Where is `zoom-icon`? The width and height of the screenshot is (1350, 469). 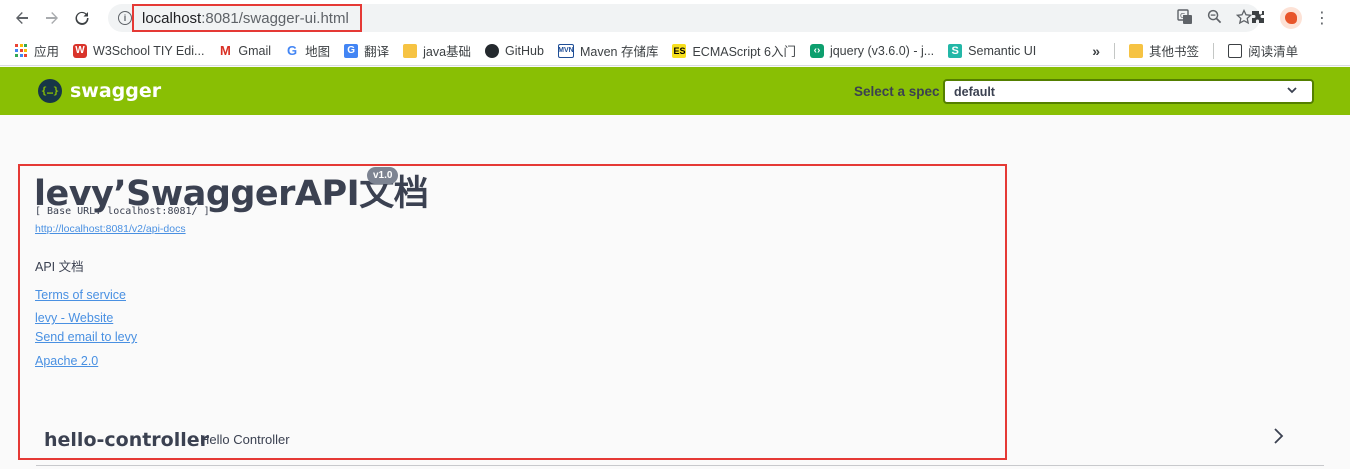 zoom-icon is located at coordinates (1214, 18).